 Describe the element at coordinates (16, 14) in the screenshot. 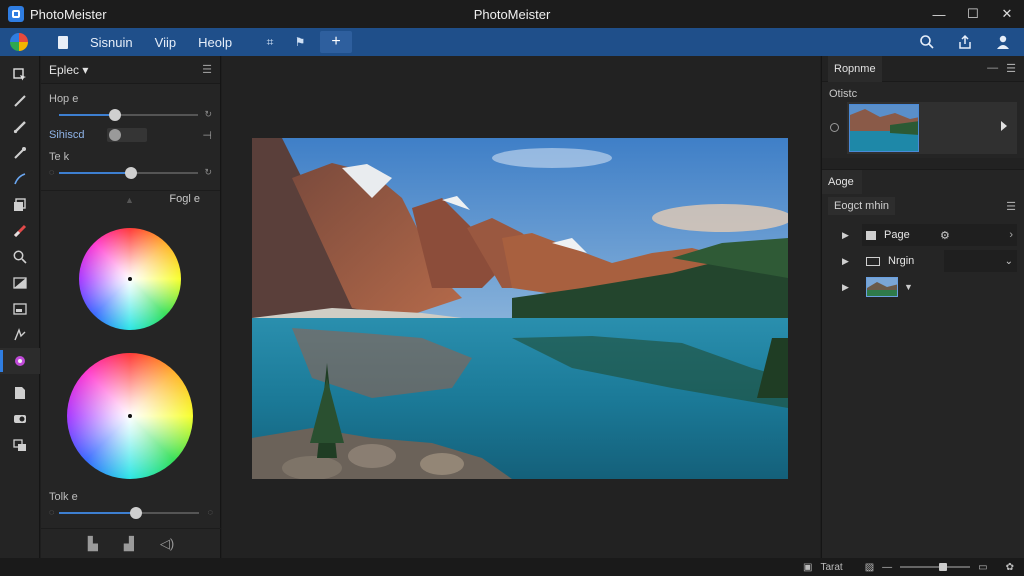

I see `app-logo-icon` at that location.